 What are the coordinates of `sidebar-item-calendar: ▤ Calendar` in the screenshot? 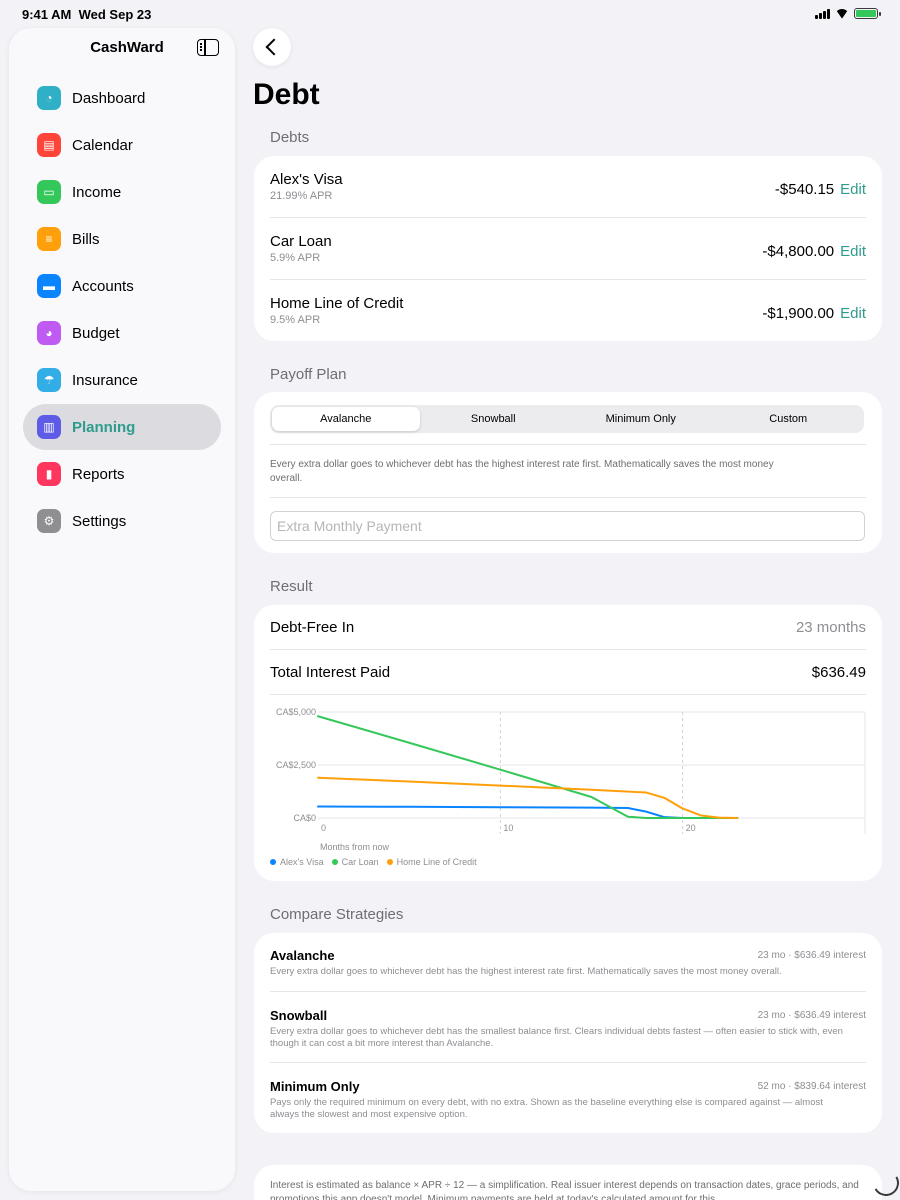 It's located at (122, 145).